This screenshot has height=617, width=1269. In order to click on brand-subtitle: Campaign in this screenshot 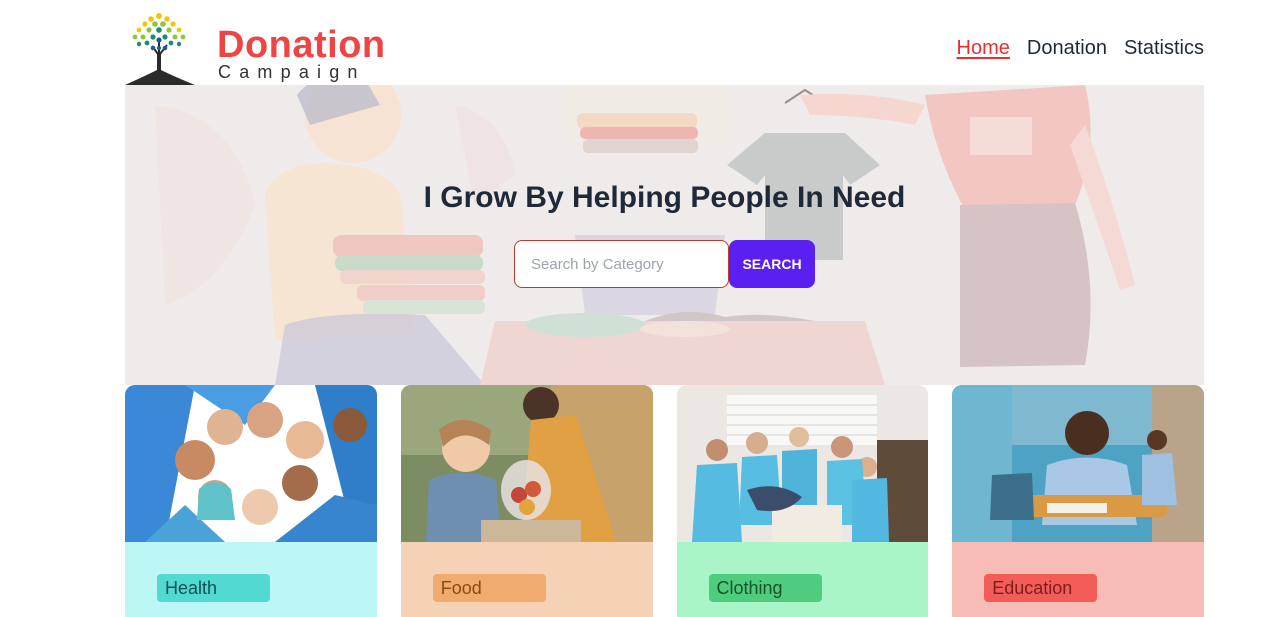, I will do `click(292, 72)`.